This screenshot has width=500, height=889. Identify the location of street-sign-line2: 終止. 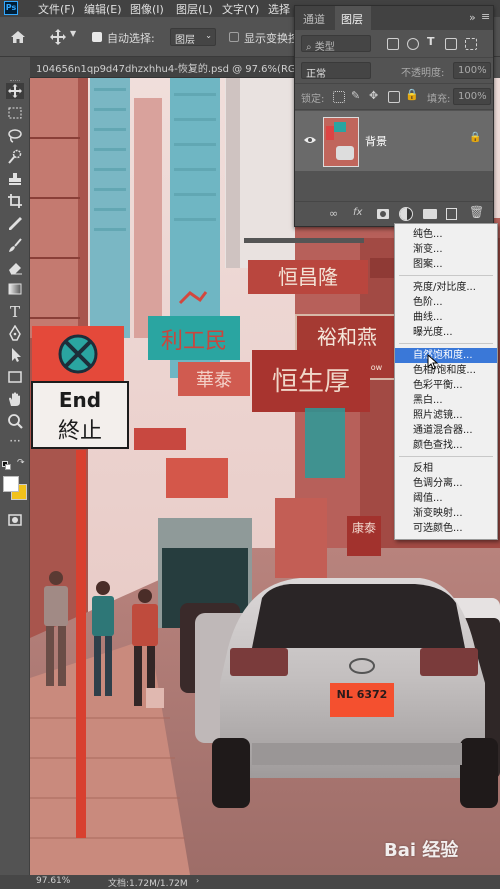
(80, 431).